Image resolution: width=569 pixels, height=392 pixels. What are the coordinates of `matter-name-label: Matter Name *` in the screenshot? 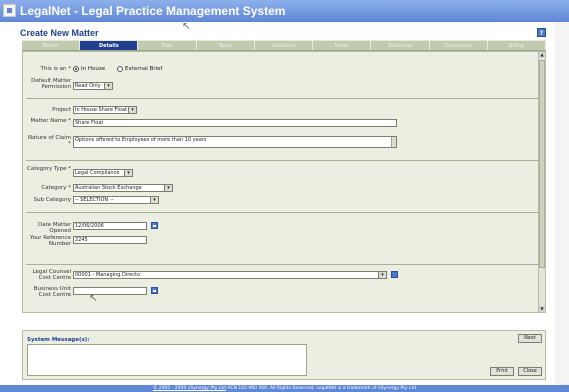 It's located at (50, 121).